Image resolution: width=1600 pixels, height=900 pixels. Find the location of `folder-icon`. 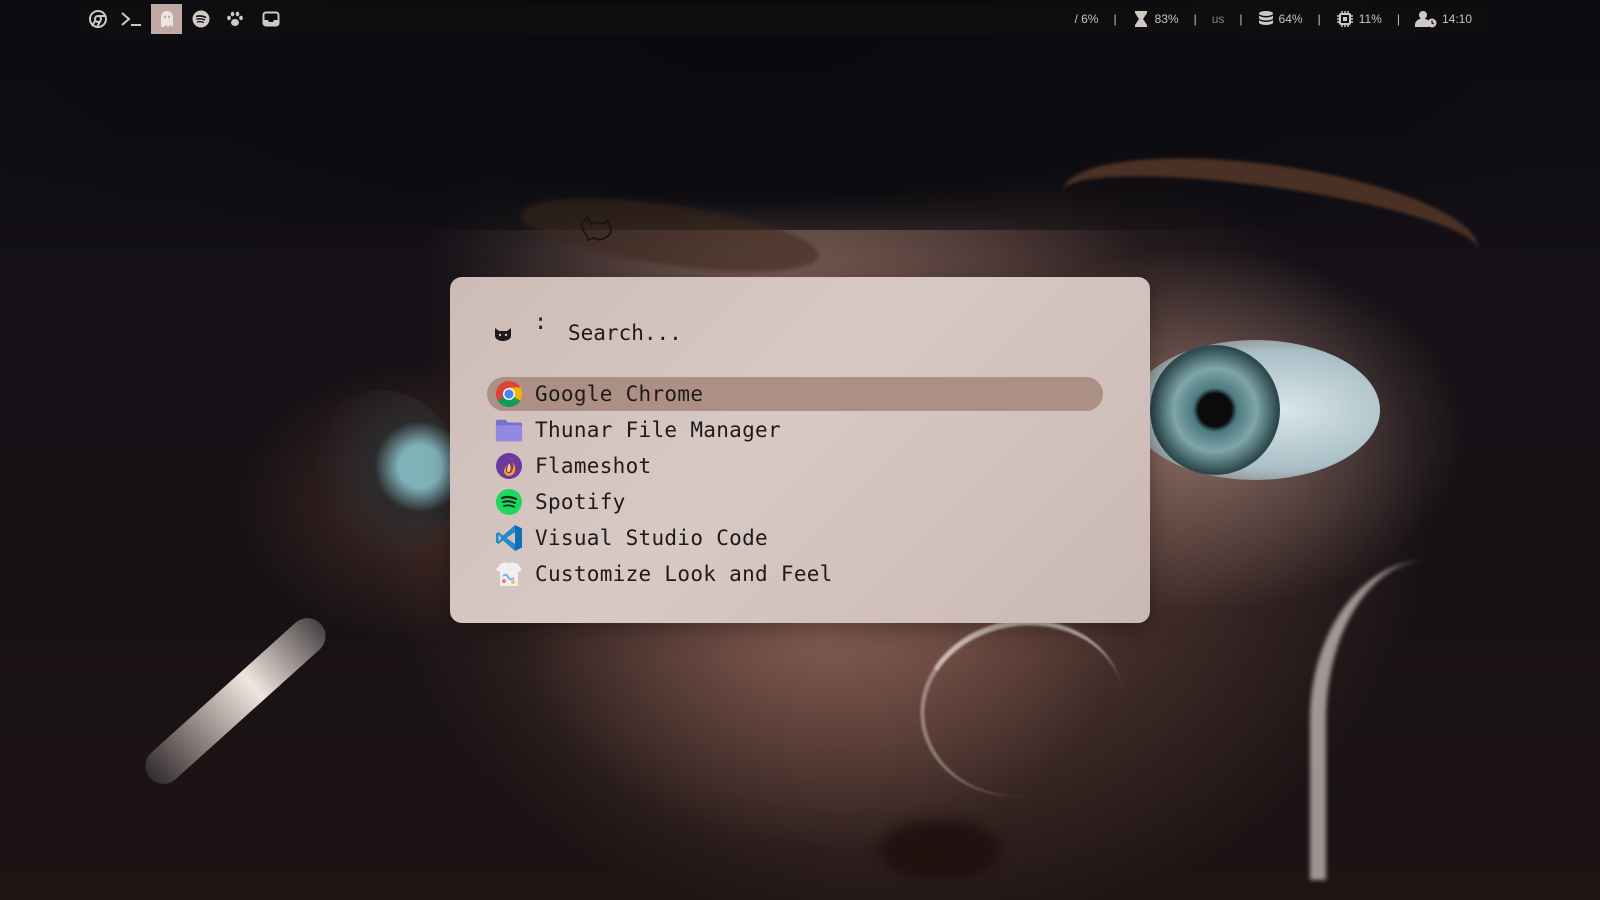

folder-icon is located at coordinates (509, 430).